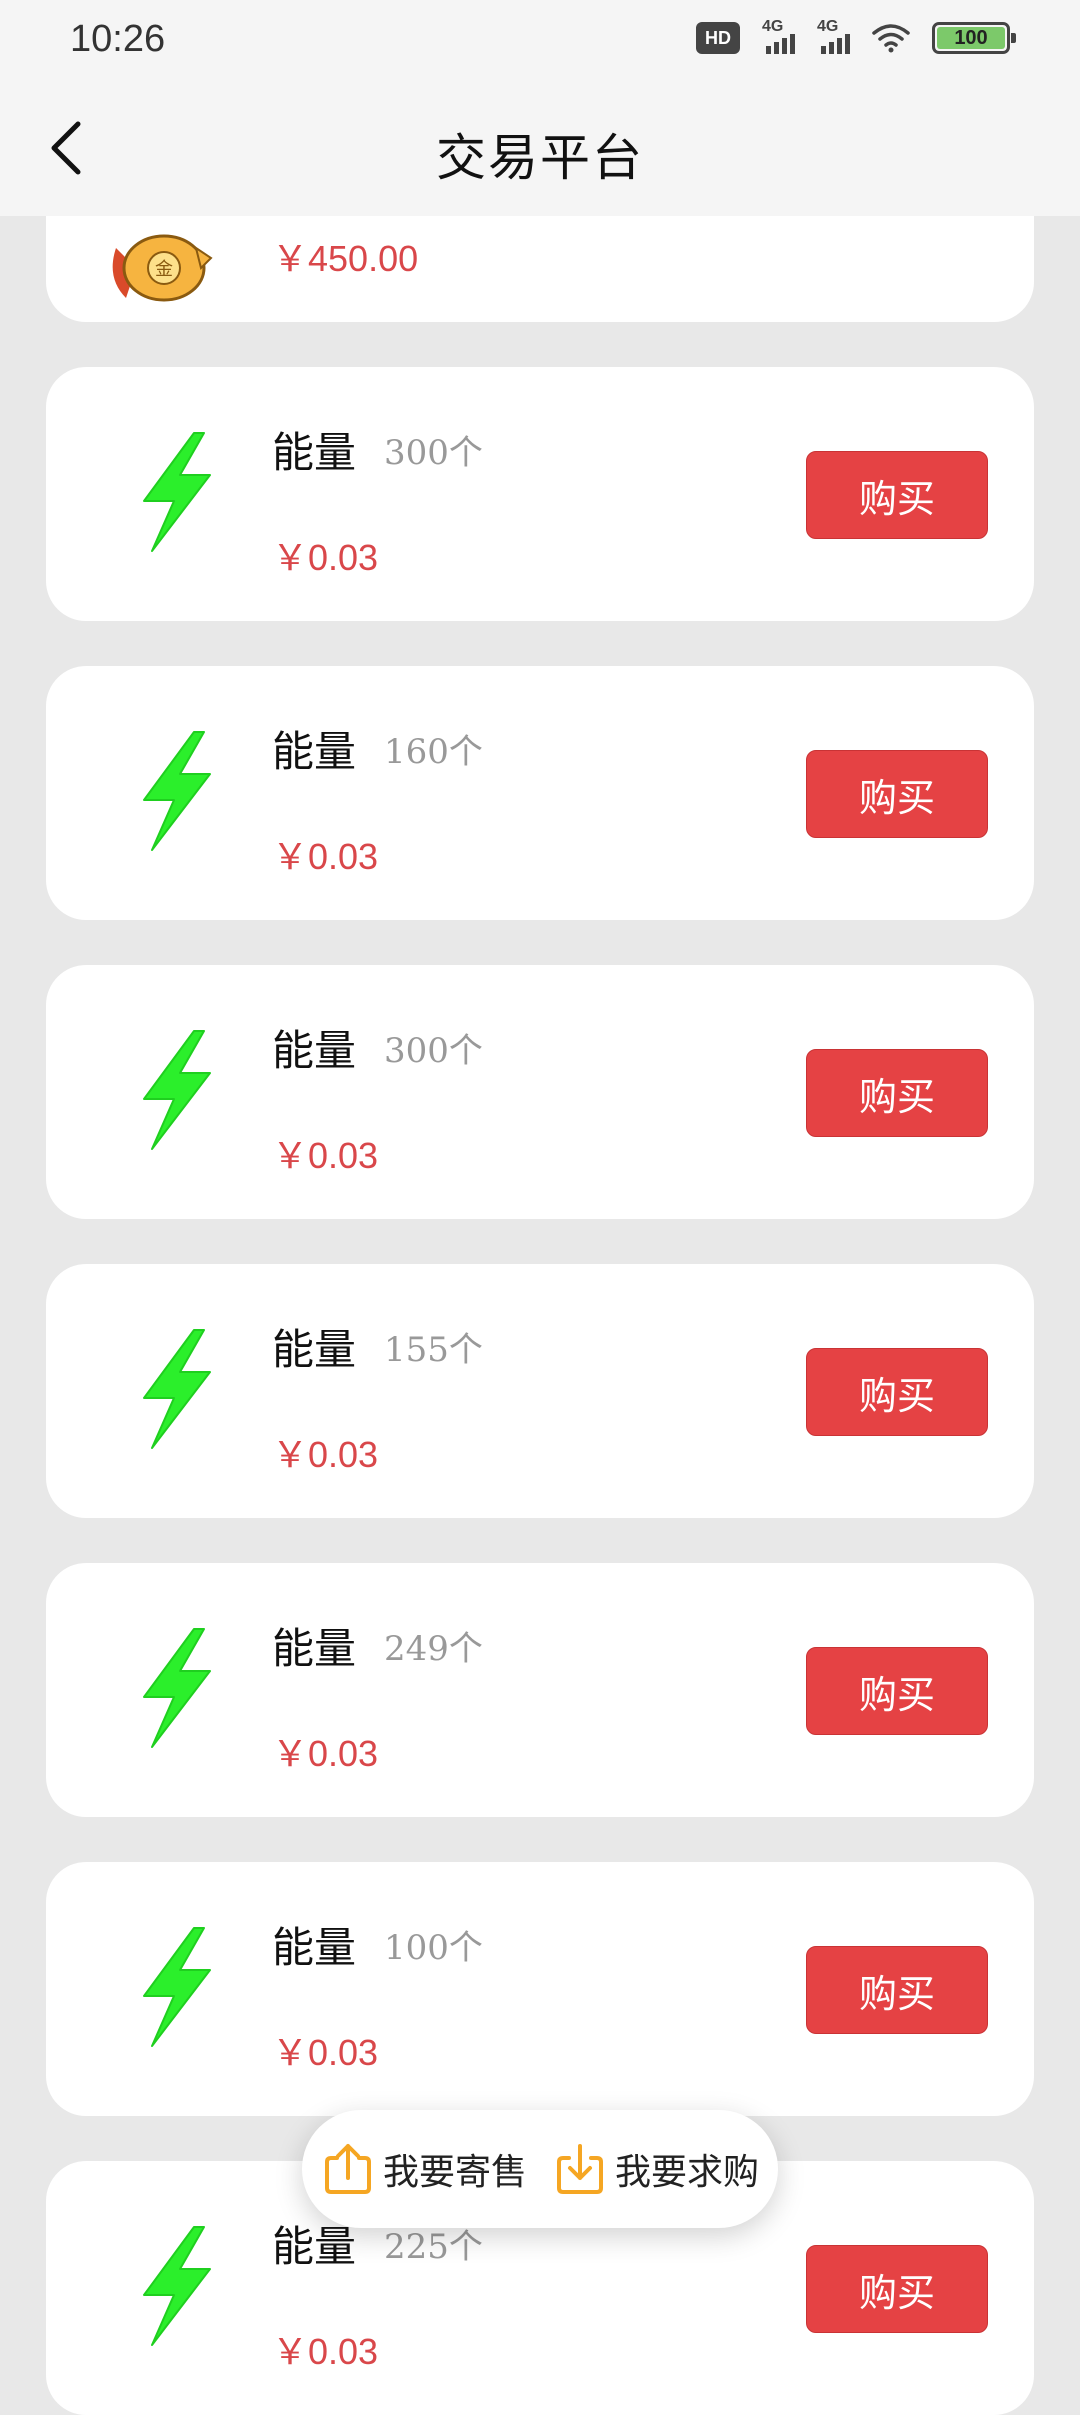 The width and height of the screenshot is (1080, 2415). I want to click on list-item: 能量 249个 ￥0.03 购买, so click(540, 1690).